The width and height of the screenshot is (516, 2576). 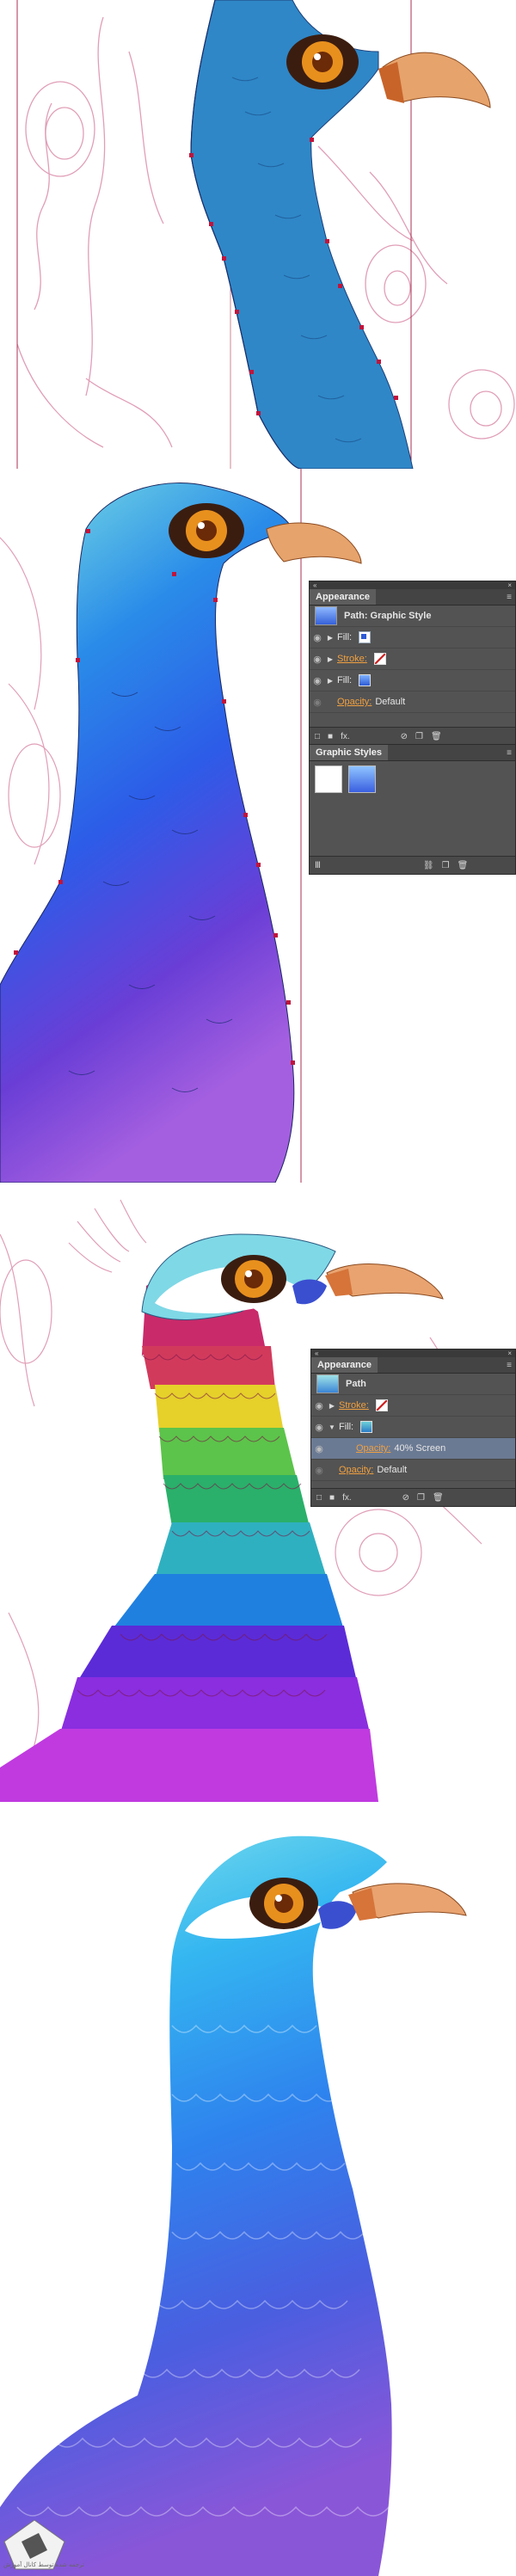 What do you see at coordinates (412, 681) in the screenshot?
I see `fill-row-2: ◉ ▶ Fill:` at bounding box center [412, 681].